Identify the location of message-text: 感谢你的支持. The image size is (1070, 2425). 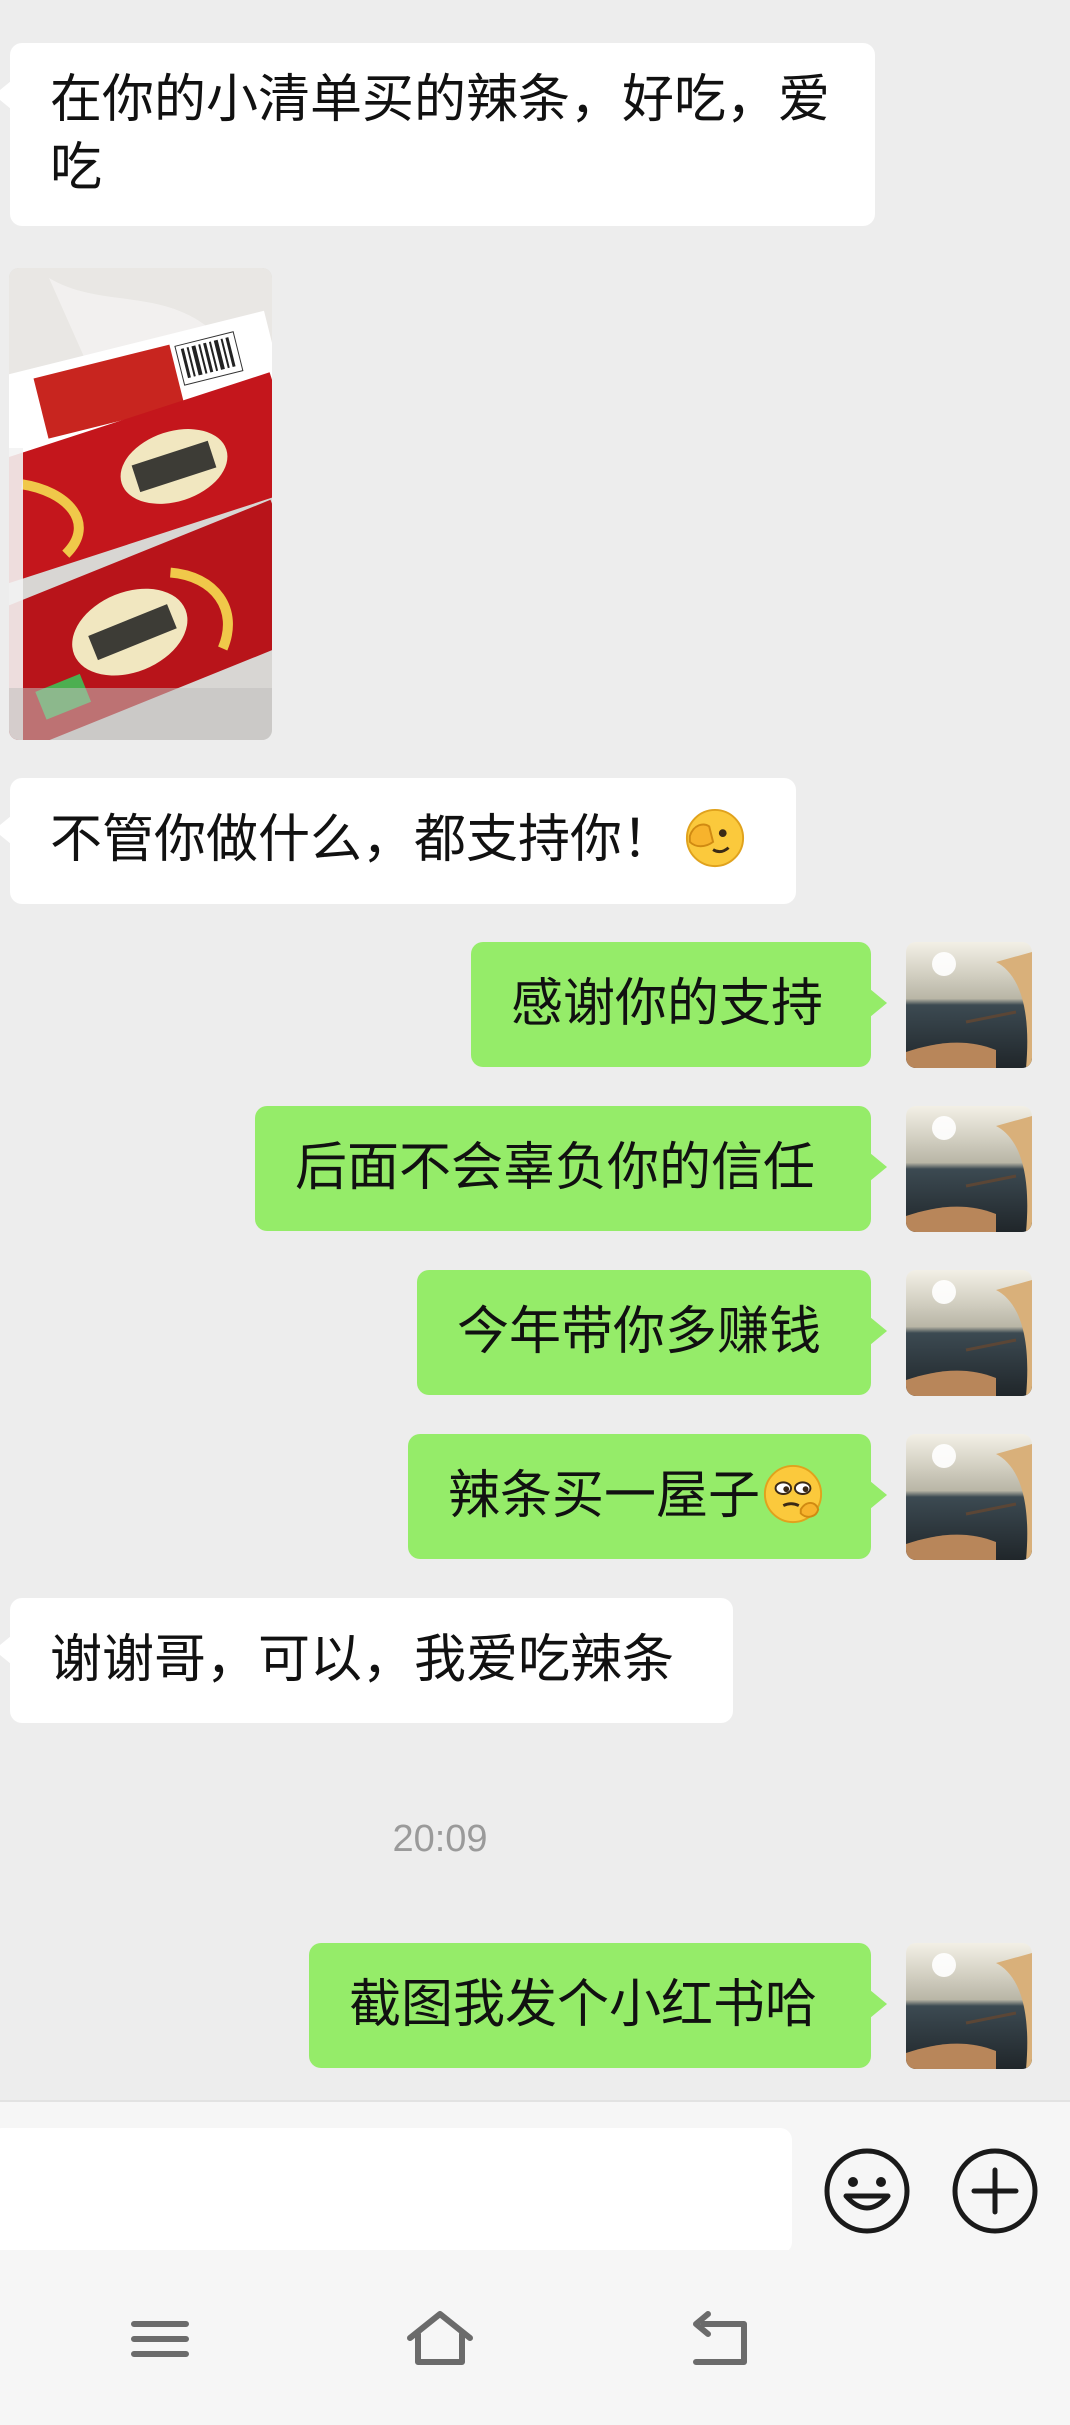
(667, 1004).